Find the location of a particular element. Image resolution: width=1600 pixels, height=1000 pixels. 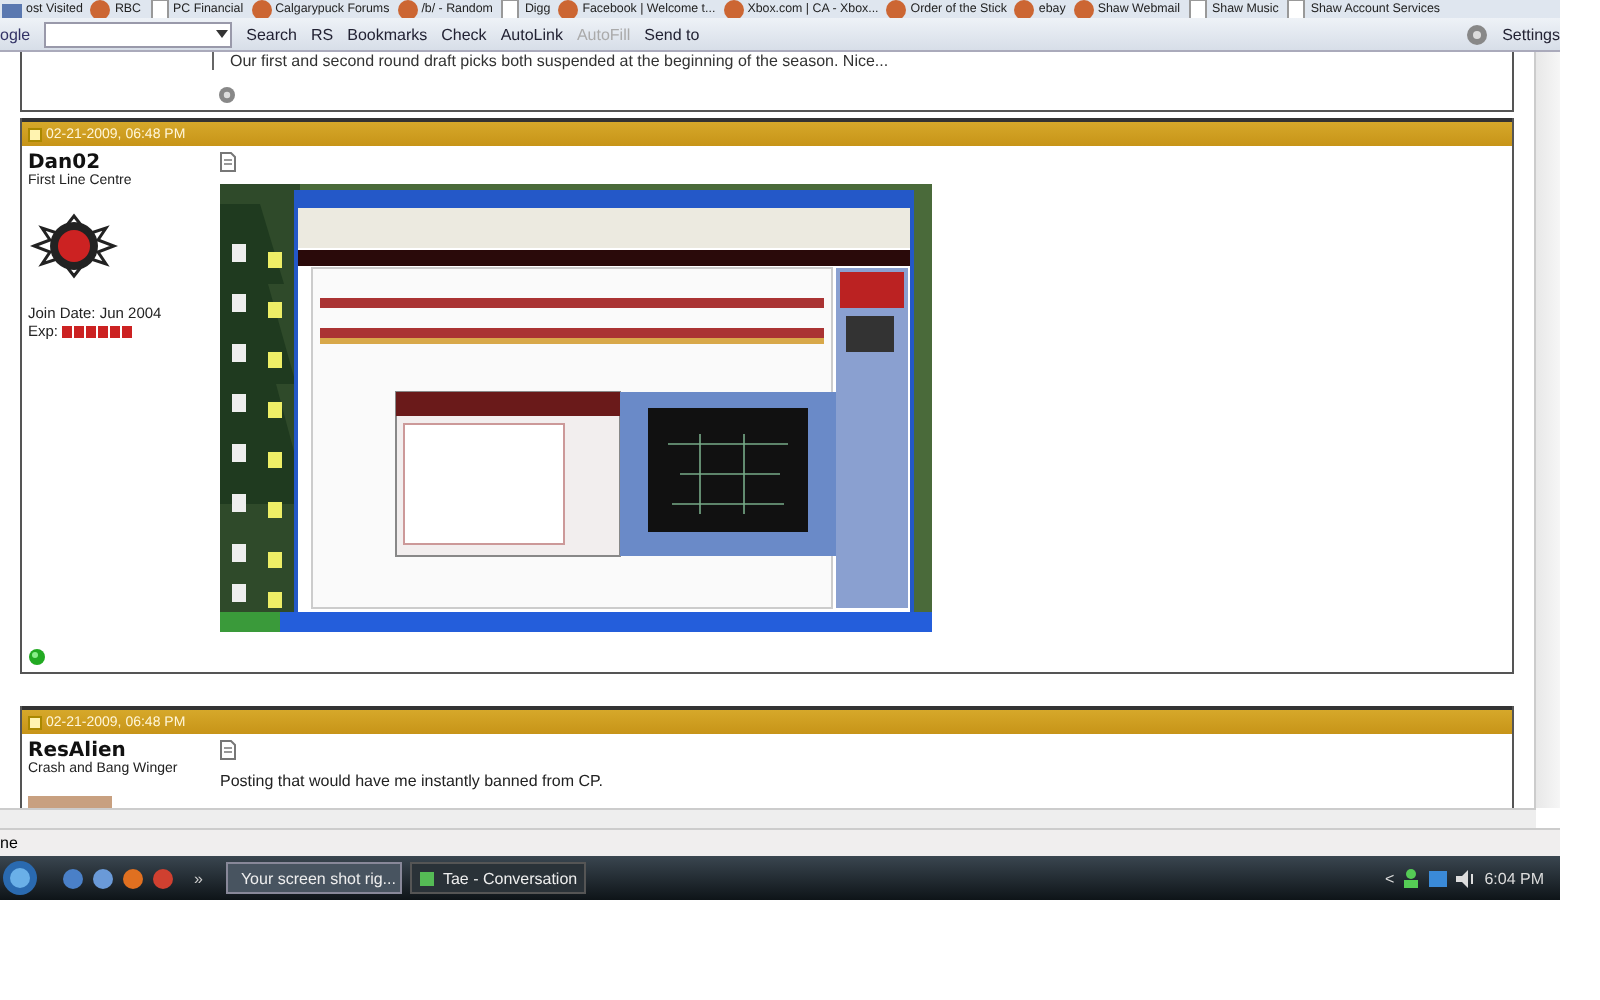

toolbar-button: Bookmarks is located at coordinates (387, 34).